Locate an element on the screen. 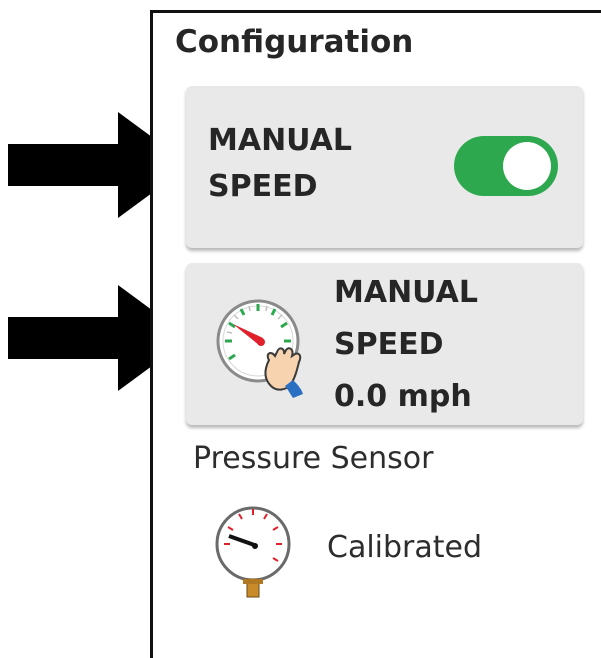 The image size is (601, 658). speed-label-line2: SPEED is located at coordinates (389, 344).